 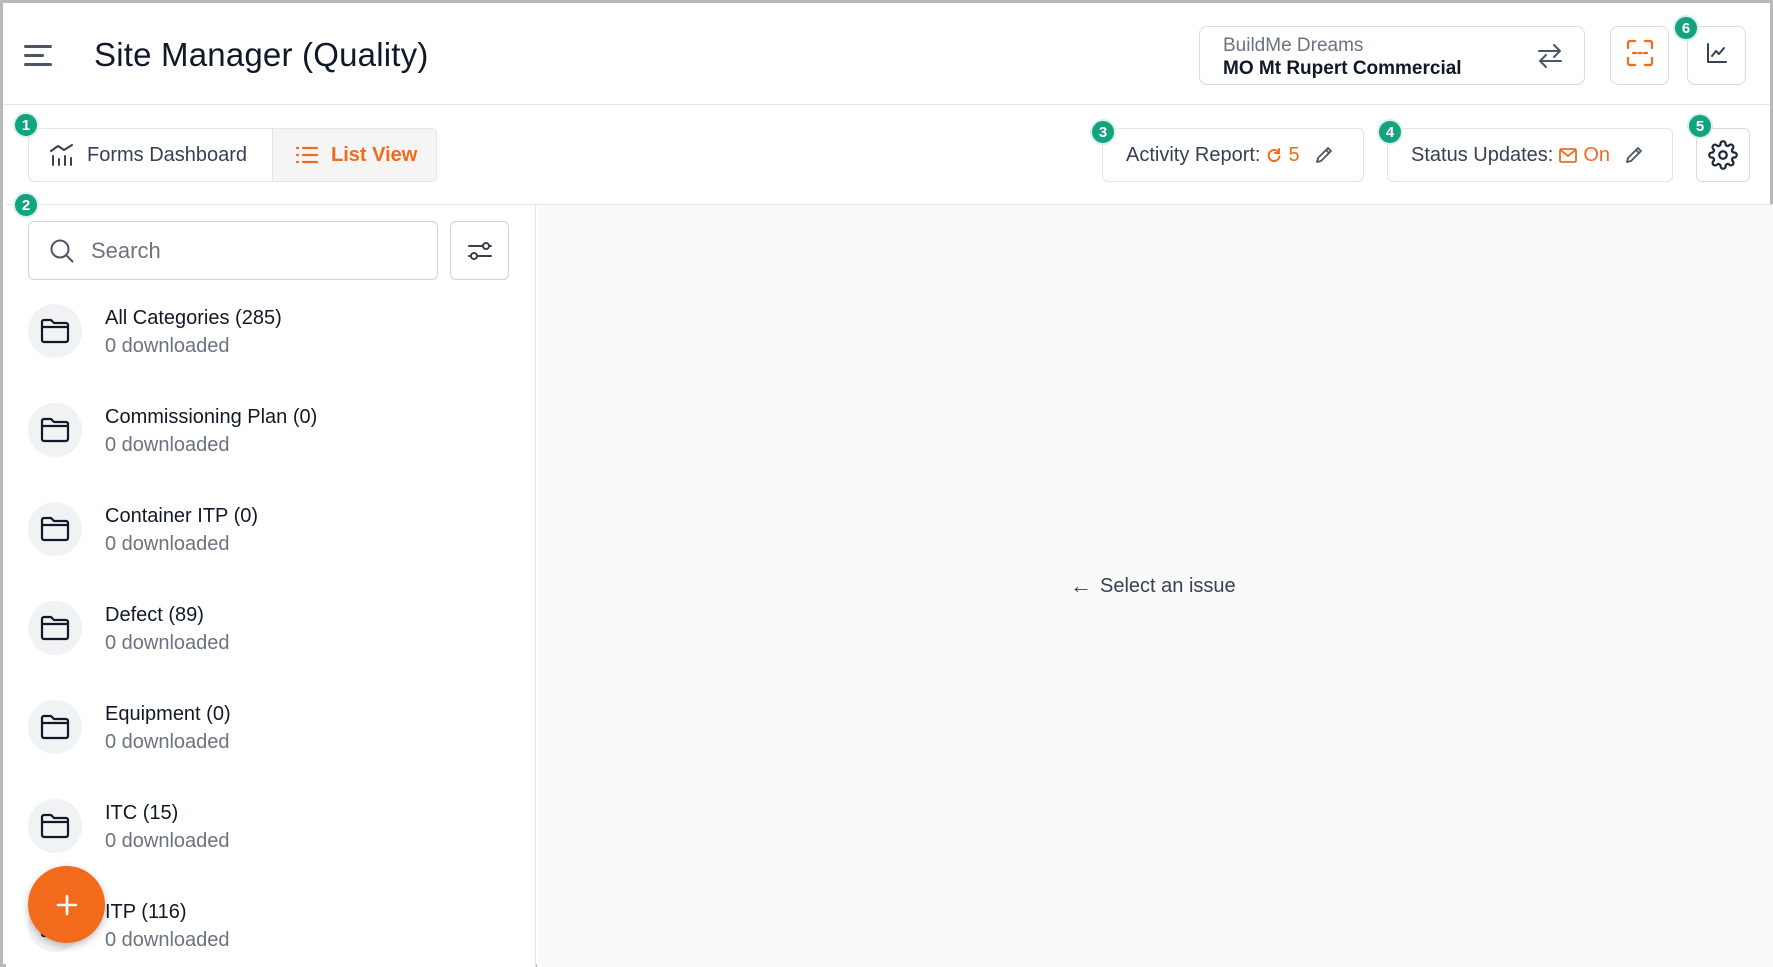 What do you see at coordinates (154, 615) in the screenshot?
I see `category-title: Defect (89)` at bounding box center [154, 615].